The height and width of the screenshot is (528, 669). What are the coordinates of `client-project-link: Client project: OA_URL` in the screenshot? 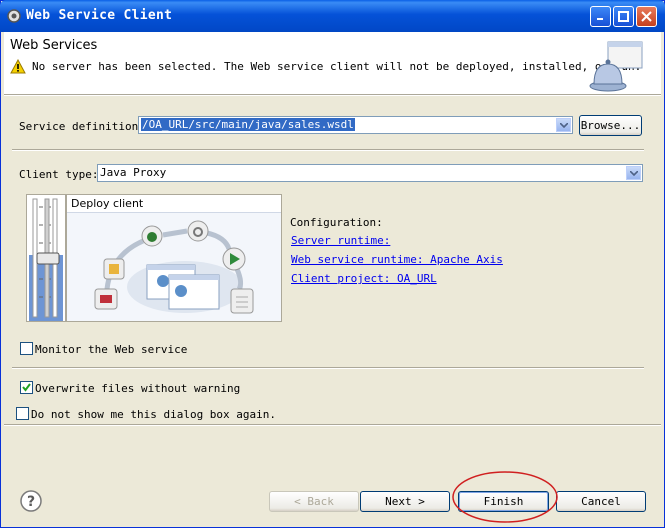 It's located at (364, 278).